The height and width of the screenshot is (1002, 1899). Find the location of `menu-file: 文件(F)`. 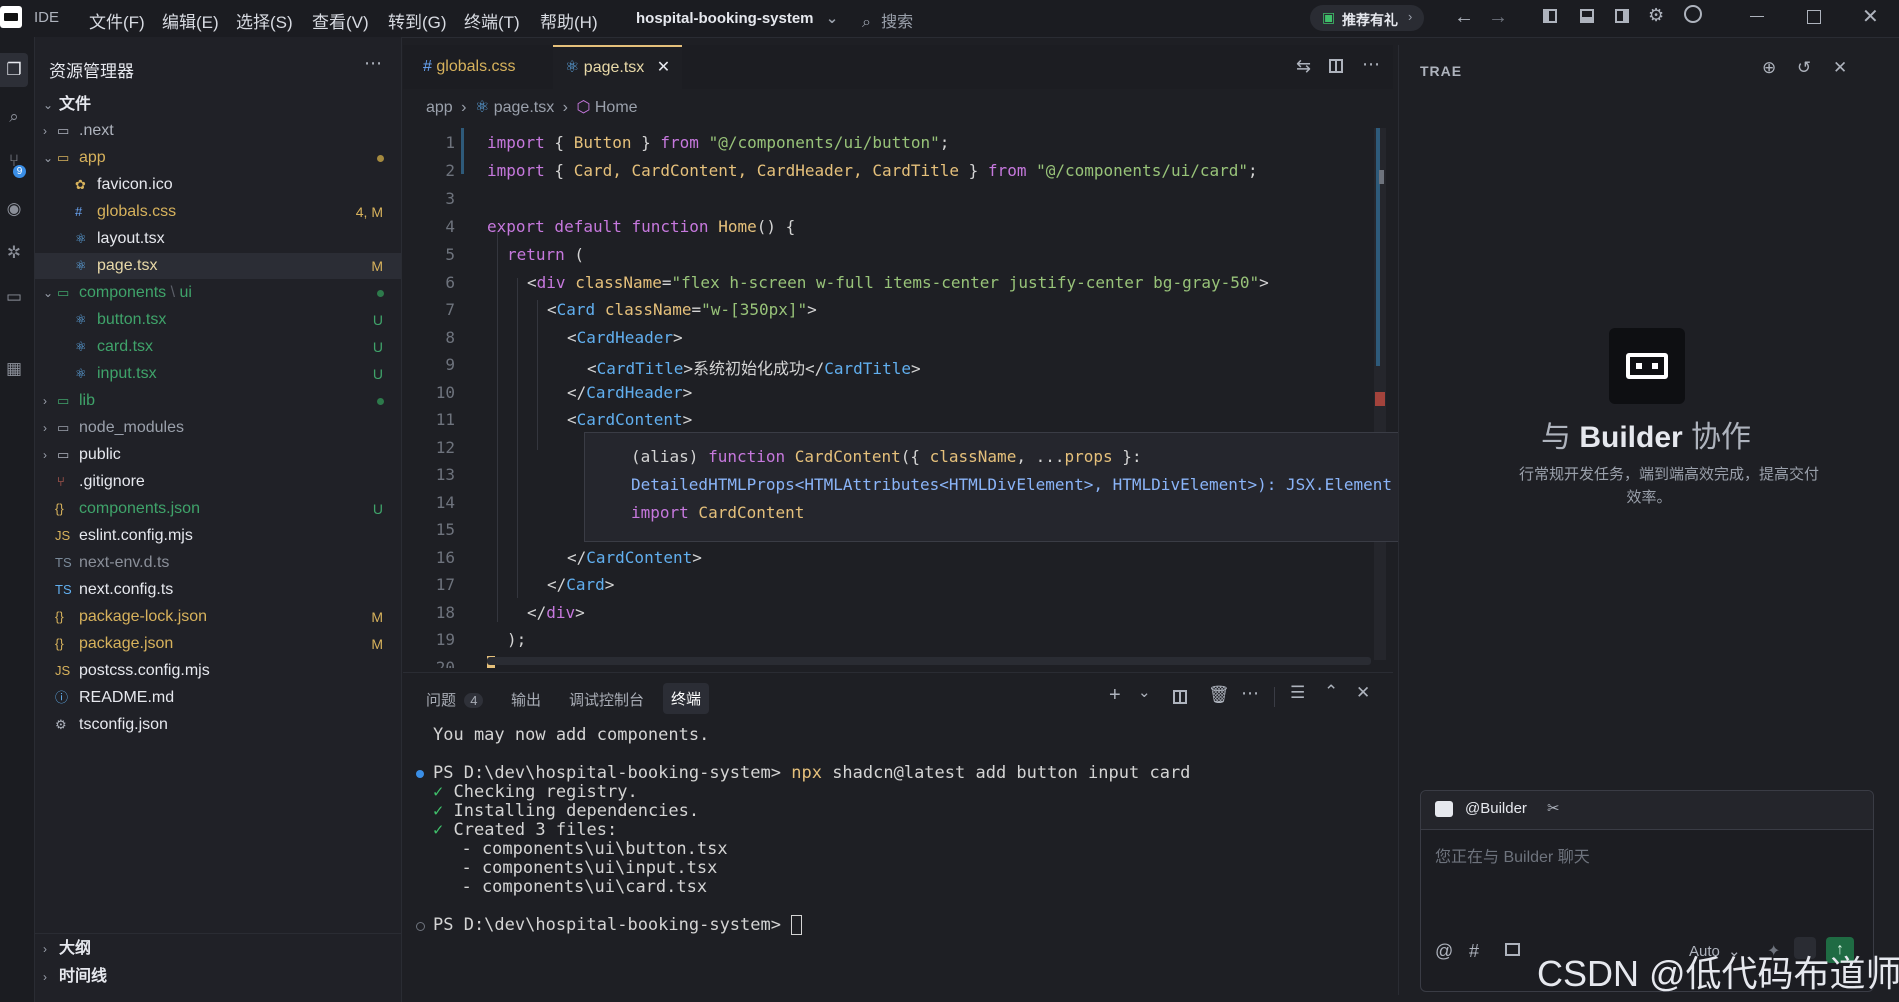

menu-file: 文件(F) is located at coordinates (117, 20).